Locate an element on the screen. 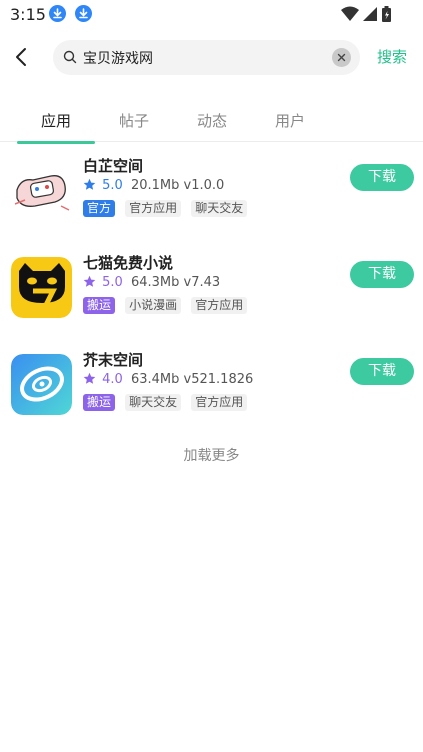 This screenshot has width=423, height=752. app-icon-jiemo is located at coordinates (41, 384).